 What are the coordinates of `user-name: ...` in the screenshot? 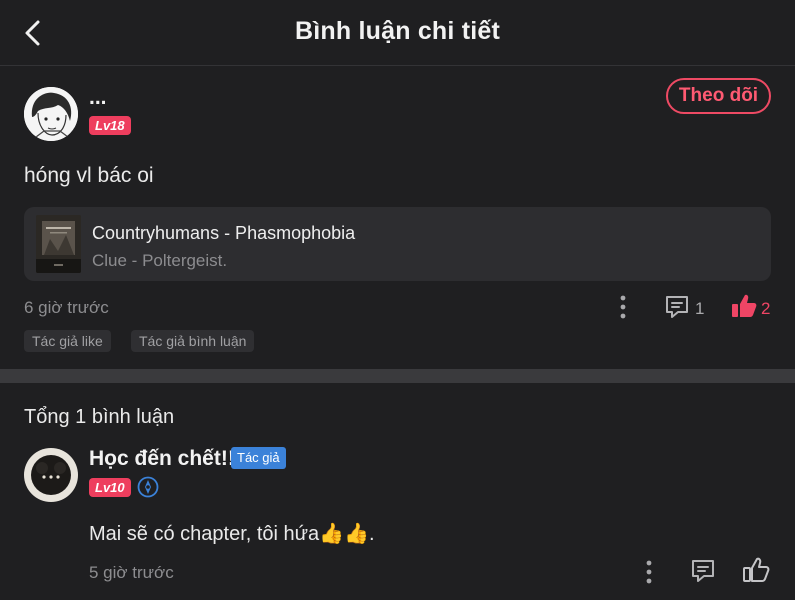 It's located at (98, 98).